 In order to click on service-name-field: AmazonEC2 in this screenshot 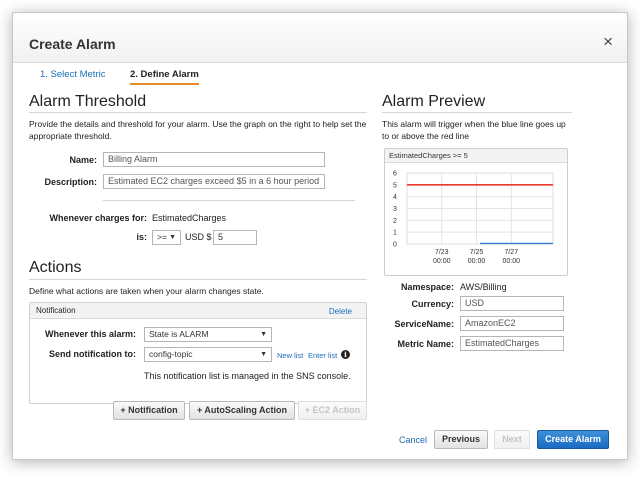, I will do `click(512, 323)`.